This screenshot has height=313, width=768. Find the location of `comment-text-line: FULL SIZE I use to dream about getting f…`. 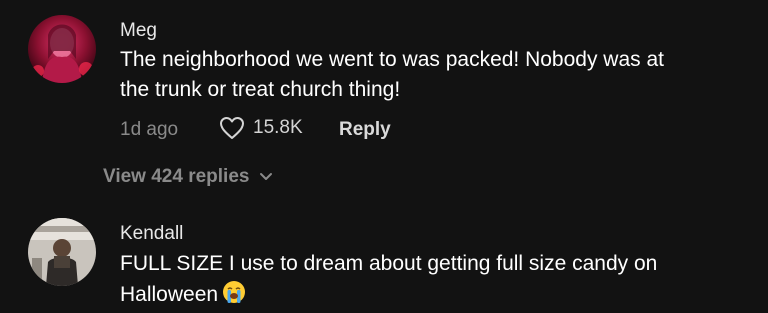

comment-text-line: FULL SIZE I use to dream about getting f… is located at coordinates (389, 263).